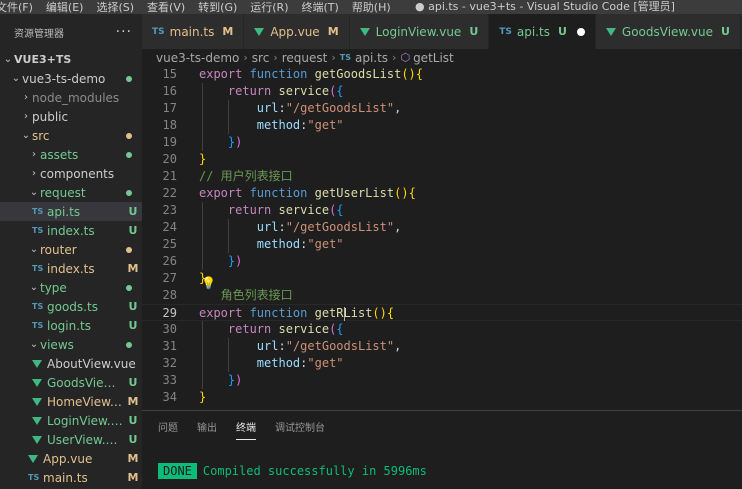 The width and height of the screenshot is (742, 489). What do you see at coordinates (169, 363) in the screenshot?
I see `line-number: 32` at bounding box center [169, 363].